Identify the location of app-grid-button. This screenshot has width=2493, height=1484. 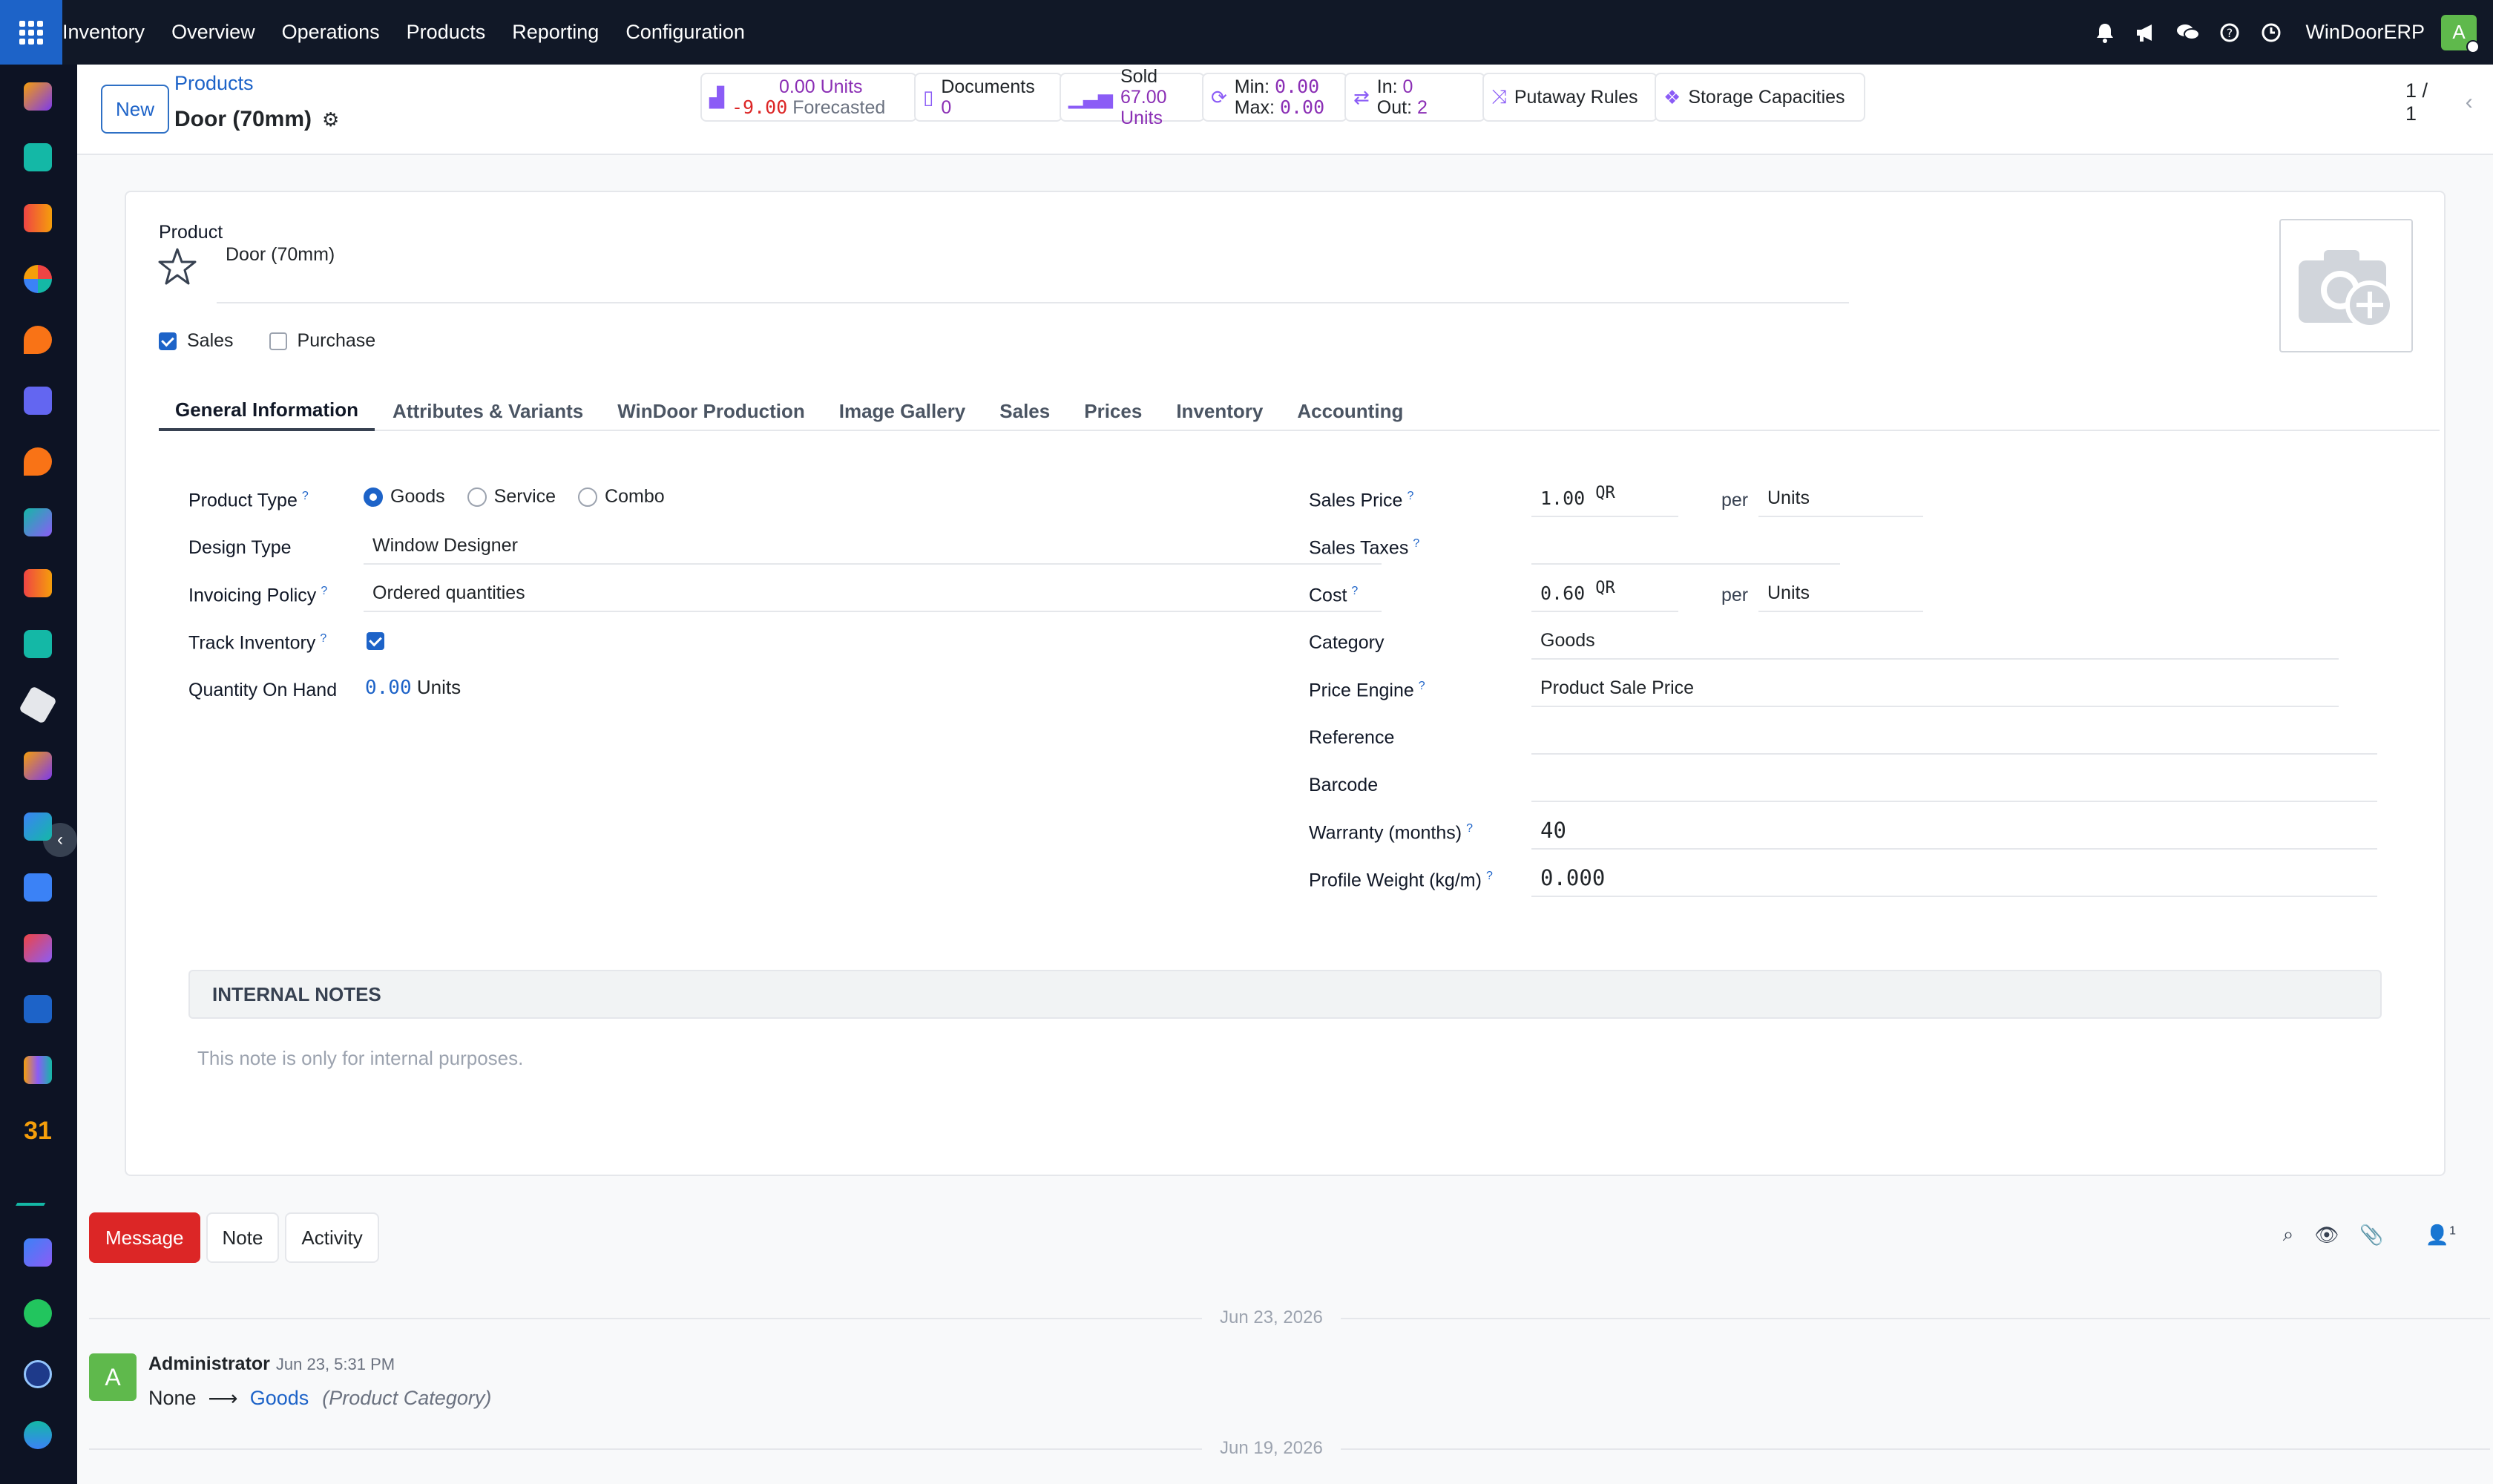
(31, 32).